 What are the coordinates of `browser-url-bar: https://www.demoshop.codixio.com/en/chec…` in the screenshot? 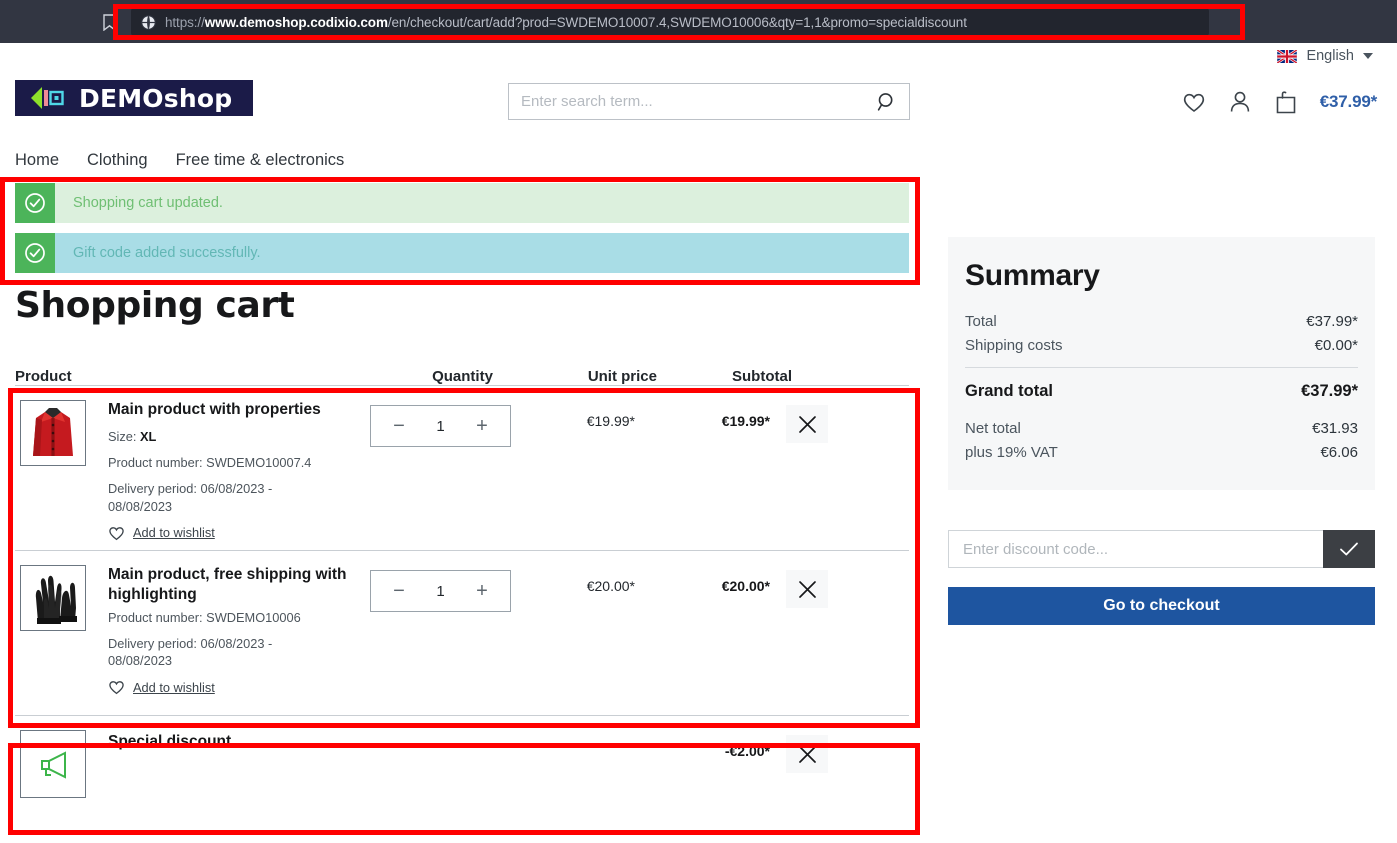 It's located at (698, 21).